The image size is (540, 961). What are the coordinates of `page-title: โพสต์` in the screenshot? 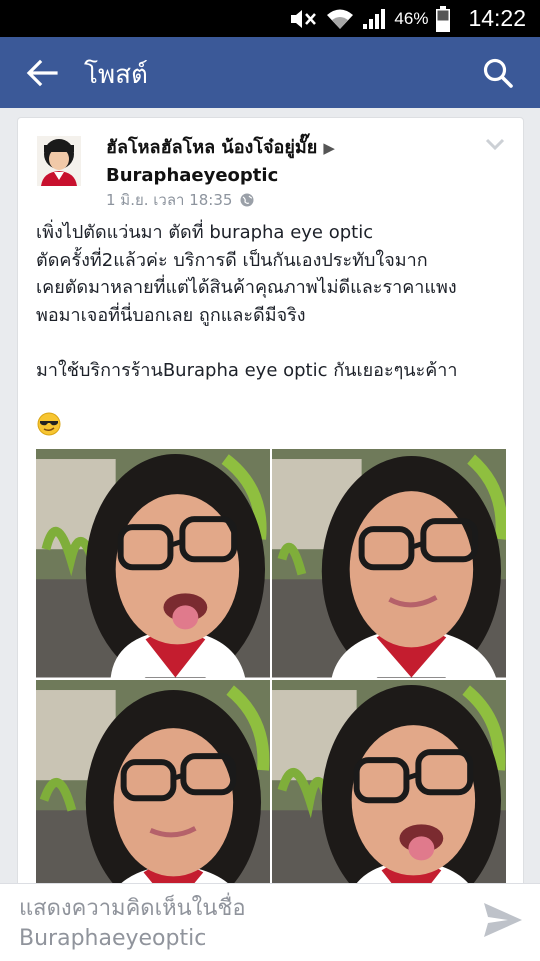 It's located at (116, 75).